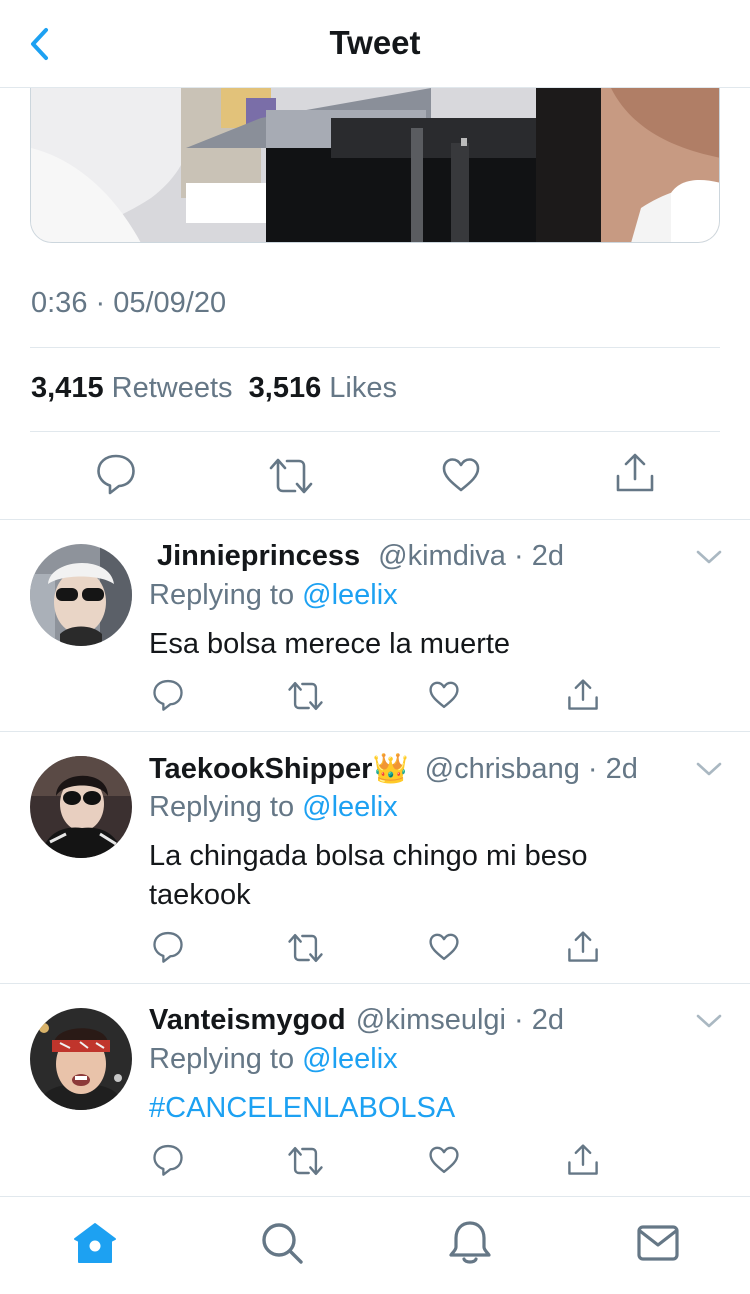 The width and height of the screenshot is (750, 1294). Describe the element at coordinates (375, 1245) in the screenshot. I see `bottom-tab-bar` at that location.